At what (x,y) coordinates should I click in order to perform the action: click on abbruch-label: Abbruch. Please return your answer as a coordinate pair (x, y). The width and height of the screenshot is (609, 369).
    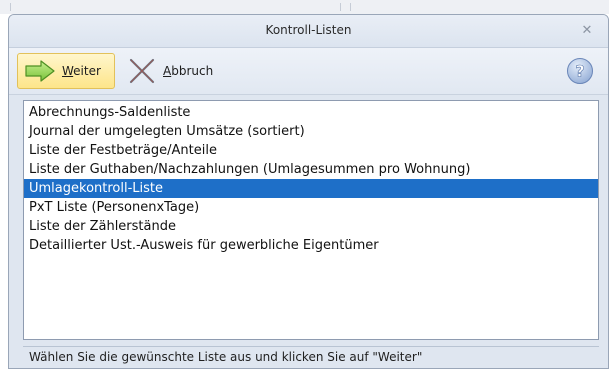
    Looking at the image, I should click on (188, 71).